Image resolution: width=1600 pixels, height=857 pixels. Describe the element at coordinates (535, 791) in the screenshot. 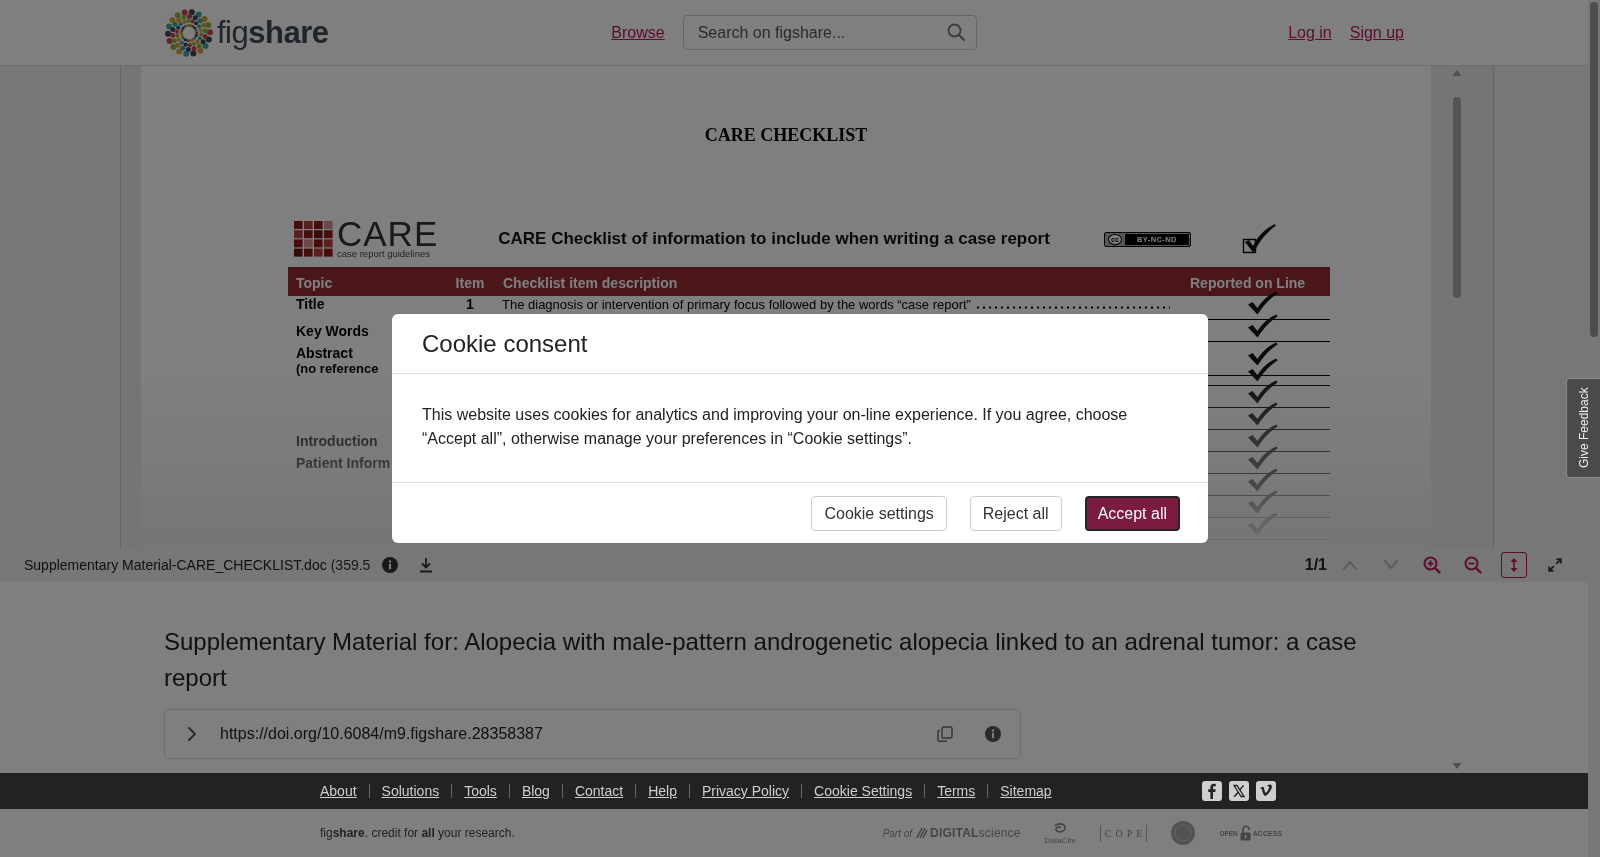

I see `footer-link: Blog` at that location.